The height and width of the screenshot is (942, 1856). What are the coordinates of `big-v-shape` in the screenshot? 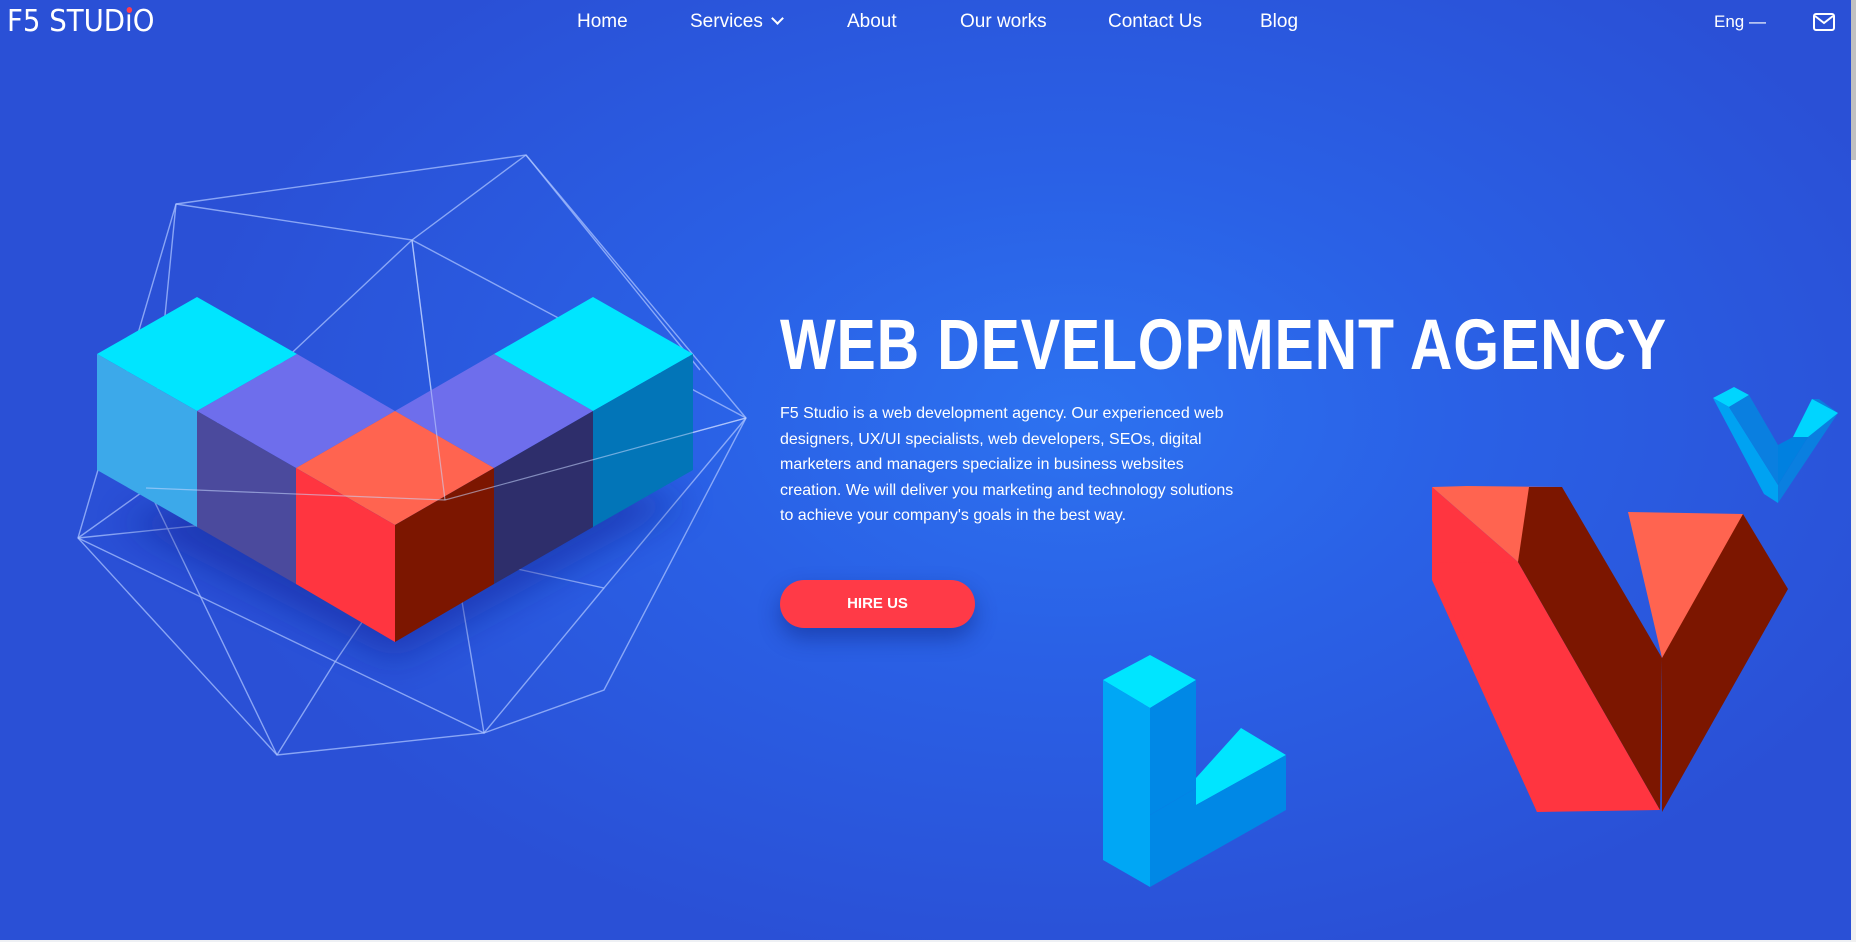 It's located at (1610, 649).